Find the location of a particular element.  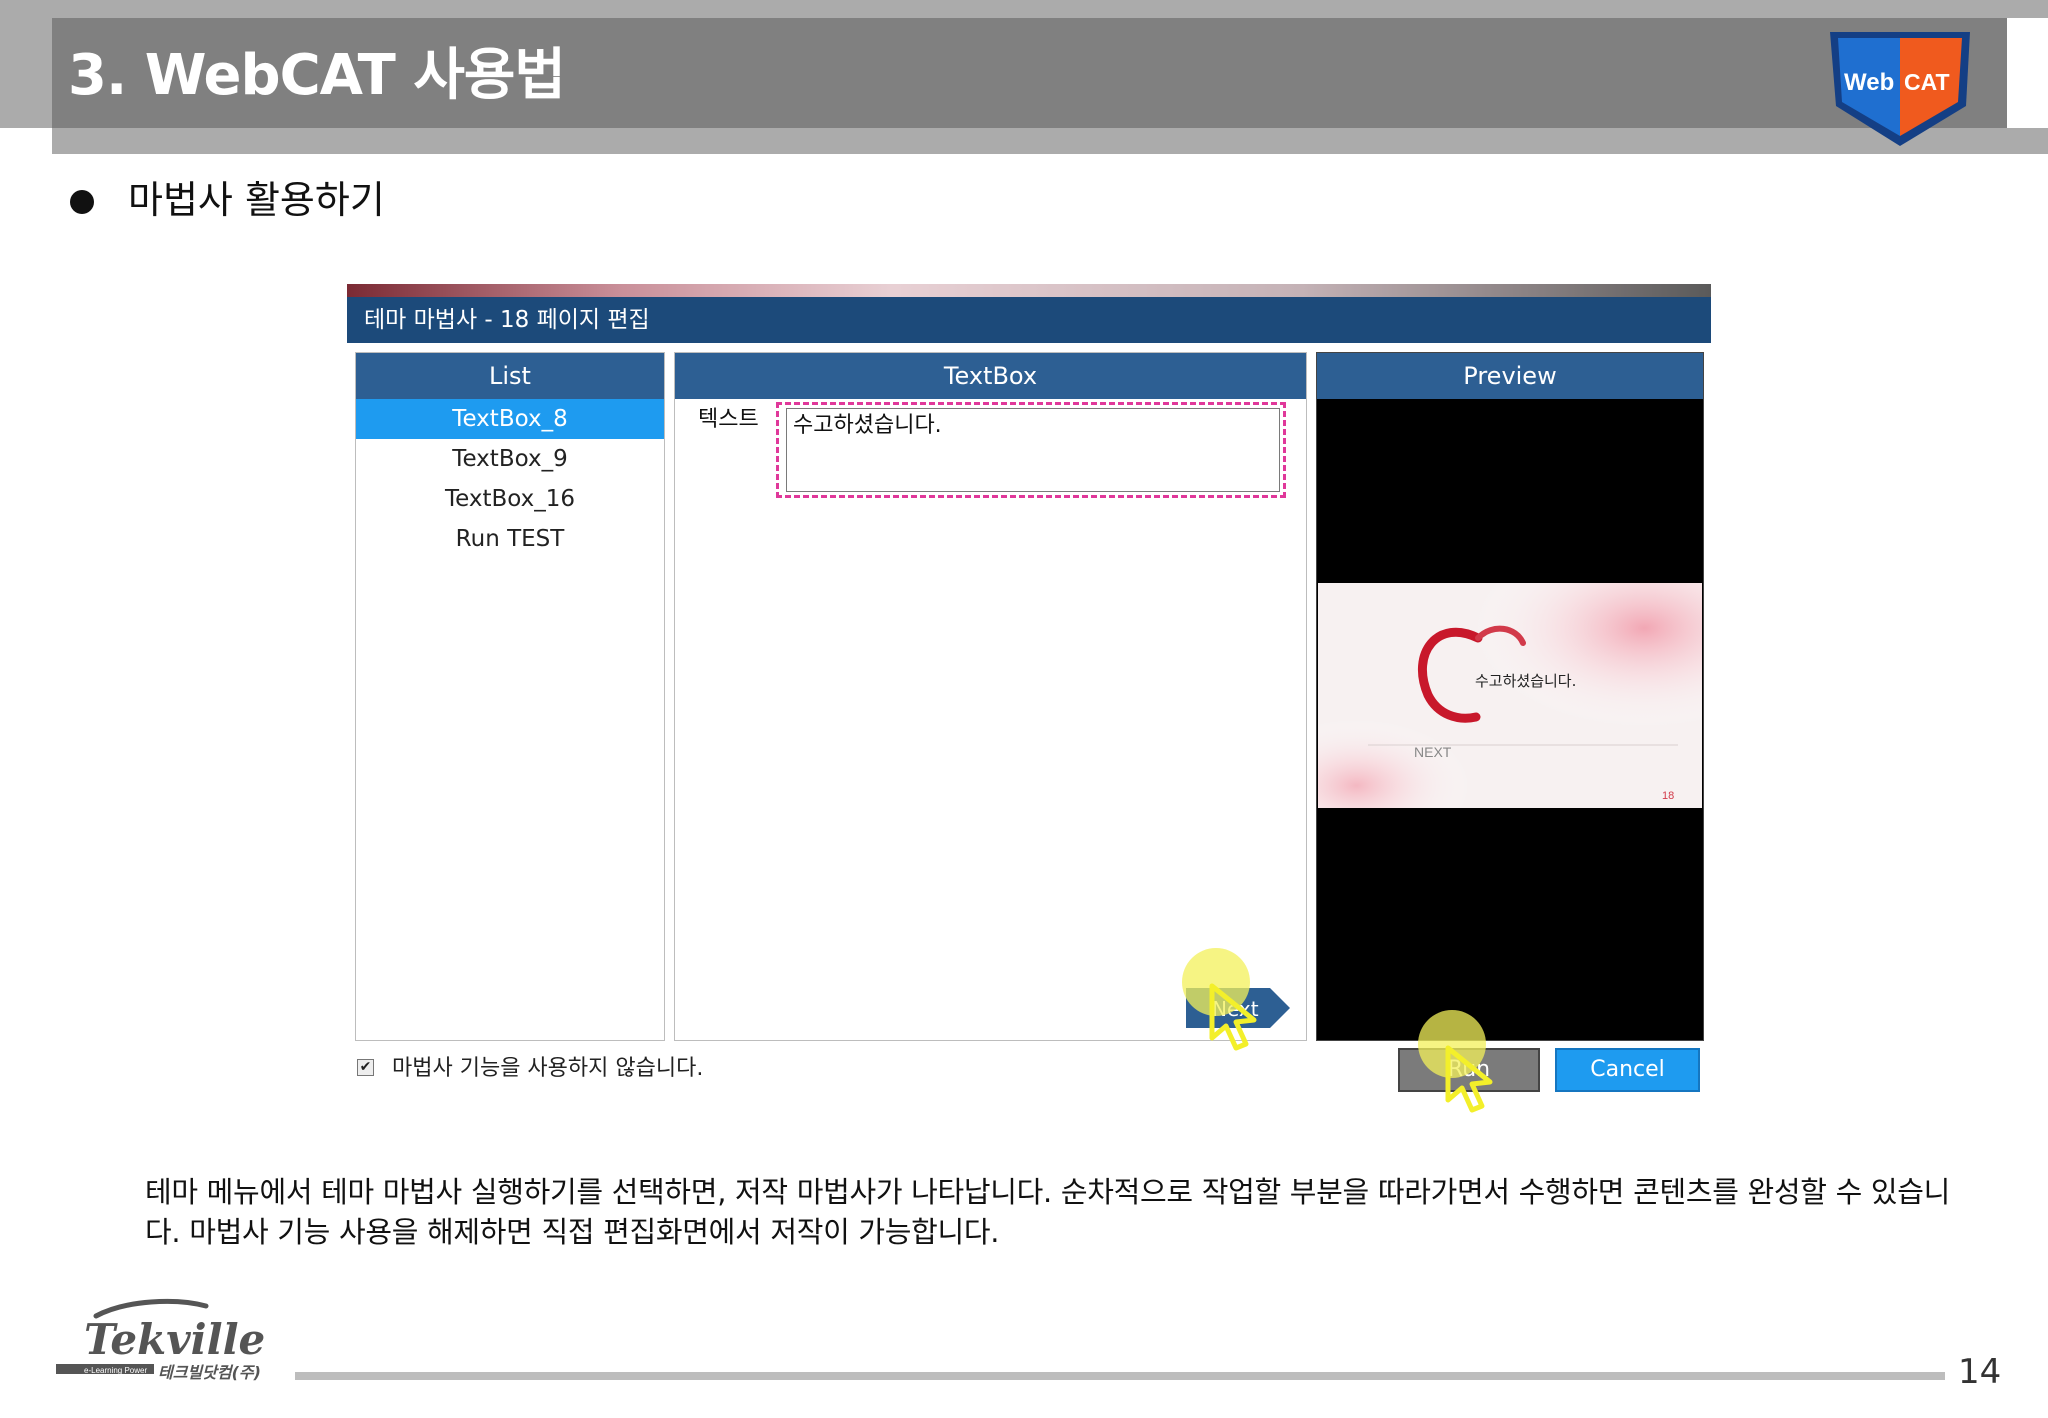

list-item-run-test: Run TEST is located at coordinates (510, 539).